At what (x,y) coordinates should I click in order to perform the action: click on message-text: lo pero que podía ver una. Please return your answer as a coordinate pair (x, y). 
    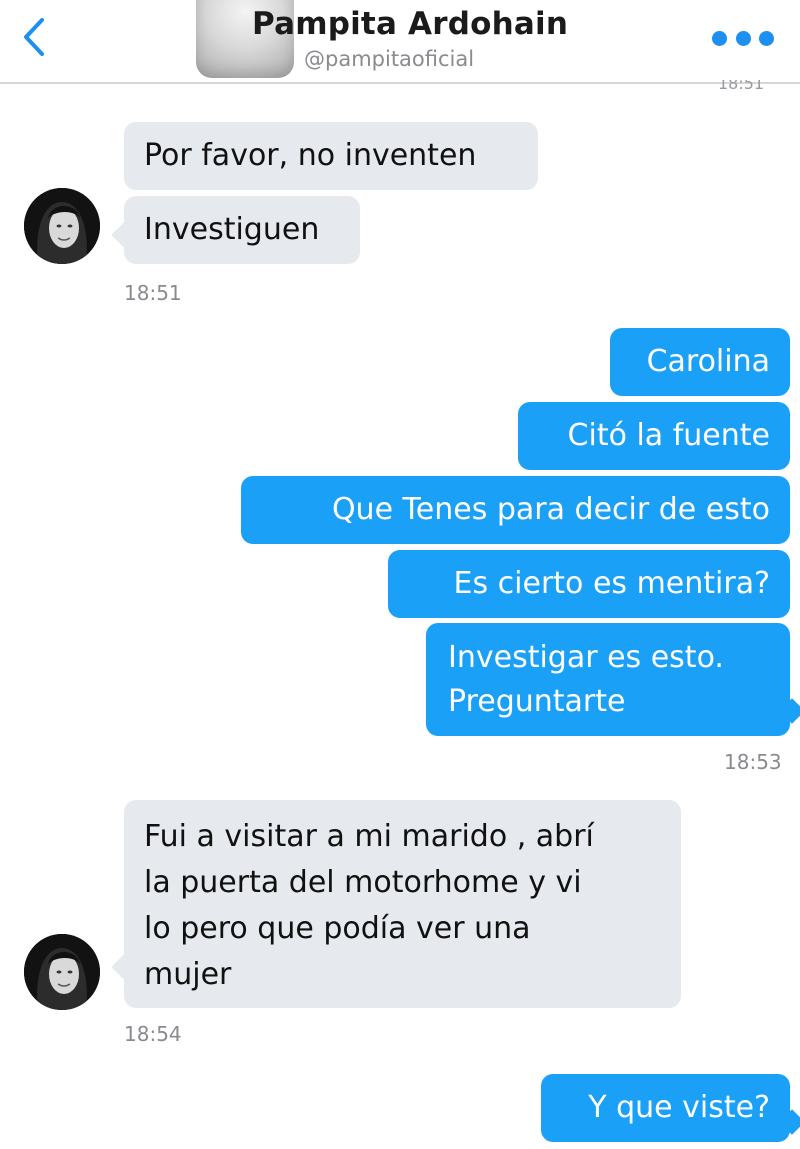
    Looking at the image, I should click on (337, 928).